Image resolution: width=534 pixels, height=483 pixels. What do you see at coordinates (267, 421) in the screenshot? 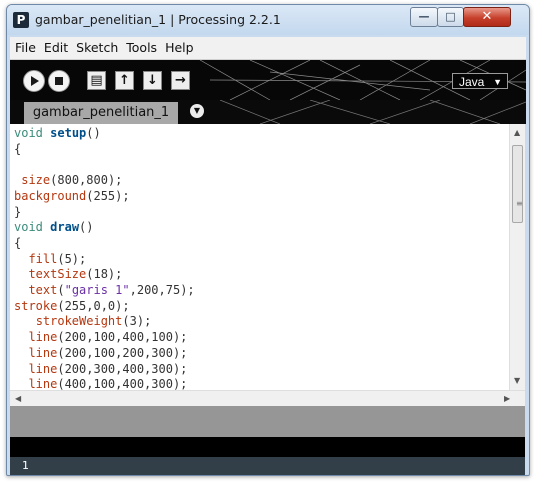
I see `message-area` at bounding box center [267, 421].